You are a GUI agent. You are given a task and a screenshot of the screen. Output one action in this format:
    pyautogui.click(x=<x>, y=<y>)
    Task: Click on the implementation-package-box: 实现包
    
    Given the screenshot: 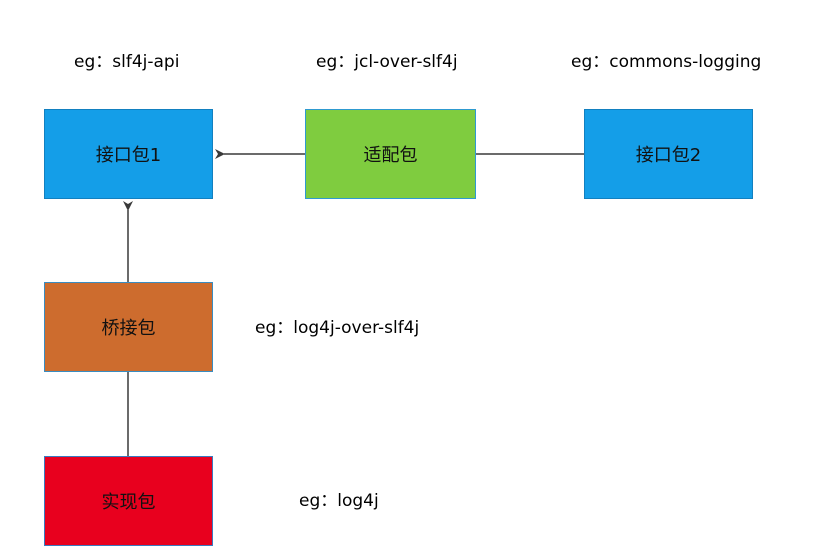 What is the action you would take?
    pyautogui.click(x=128, y=501)
    